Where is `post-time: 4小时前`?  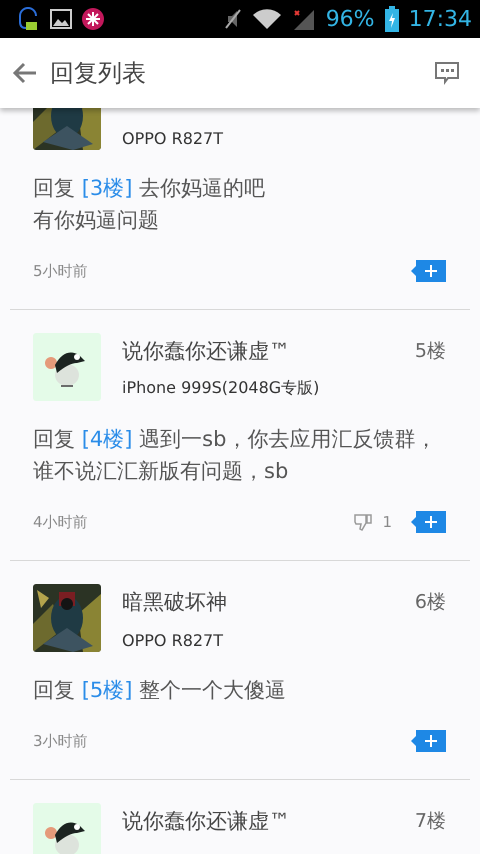 post-time: 4小时前 is located at coordinates (61, 522).